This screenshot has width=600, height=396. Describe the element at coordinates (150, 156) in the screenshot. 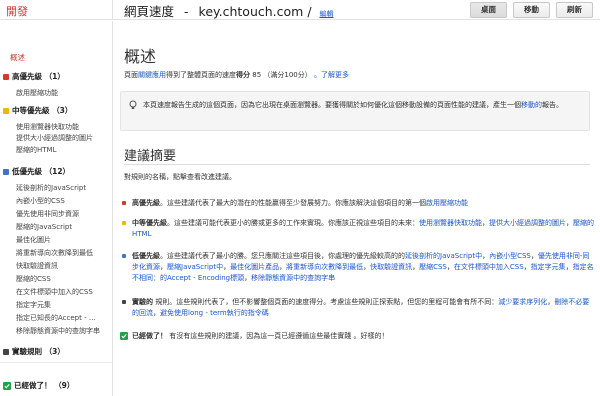

I see `suggestions-heading: 建議摘要` at that location.